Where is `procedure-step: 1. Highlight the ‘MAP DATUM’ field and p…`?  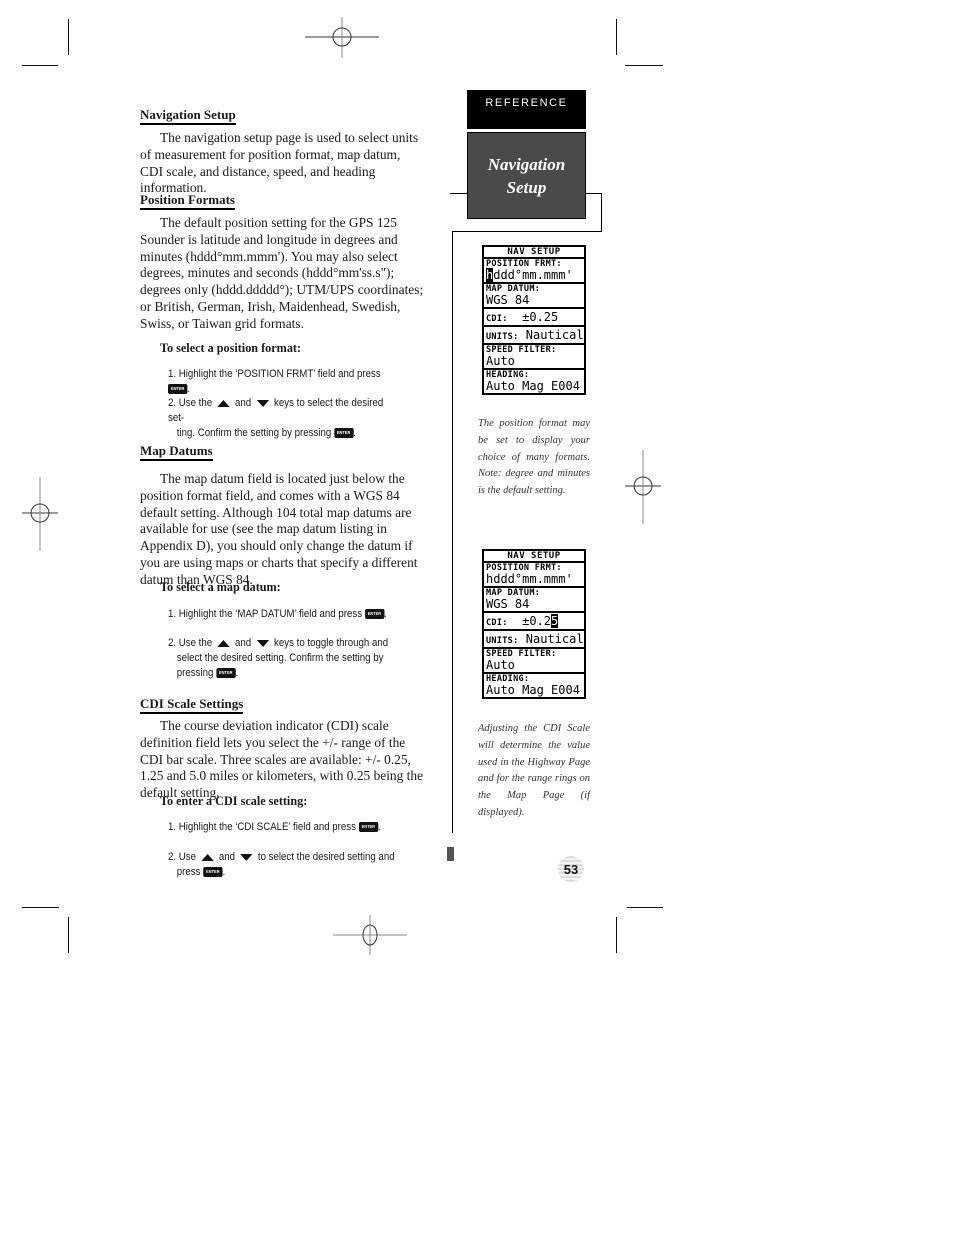 procedure-step: 1. Highlight the ‘MAP DATUM’ field and p… is located at coordinates (277, 614).